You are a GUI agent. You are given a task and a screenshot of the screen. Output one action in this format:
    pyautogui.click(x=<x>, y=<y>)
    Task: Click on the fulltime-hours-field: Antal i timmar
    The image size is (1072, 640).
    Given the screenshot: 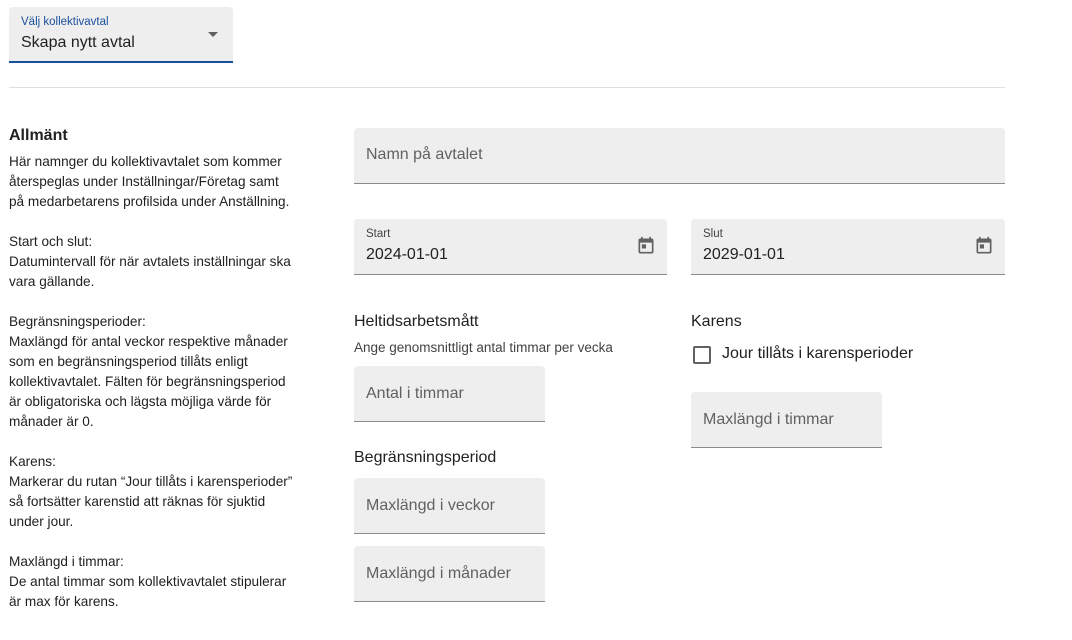 What is the action you would take?
    pyautogui.click(x=449, y=394)
    